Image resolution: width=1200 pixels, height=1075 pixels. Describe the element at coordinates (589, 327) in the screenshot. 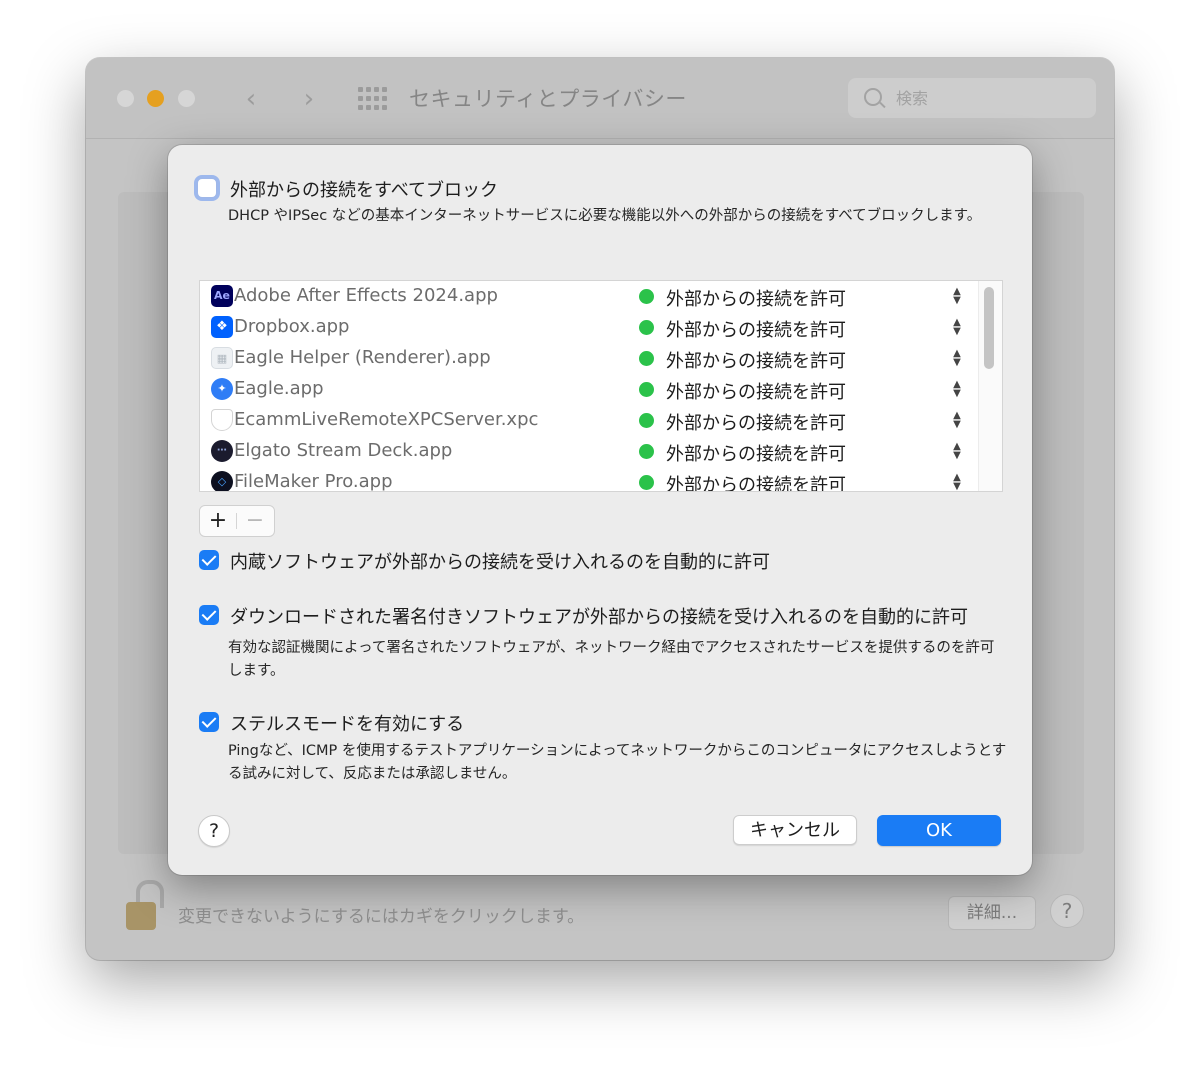

I see `list-item: ❖ Dropbox.app 外部からの接続を許可 ▲ ▼` at that location.